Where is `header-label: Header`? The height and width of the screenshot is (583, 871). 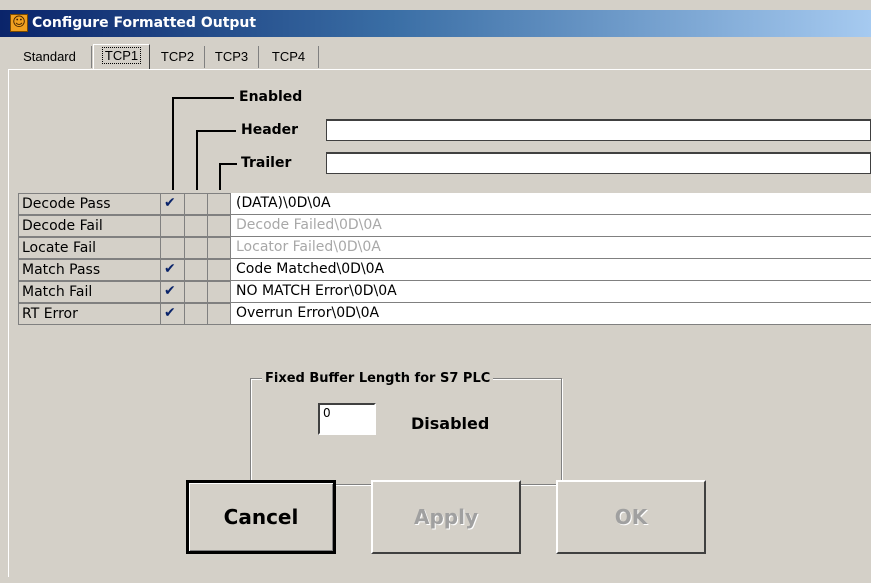 header-label: Header is located at coordinates (270, 130).